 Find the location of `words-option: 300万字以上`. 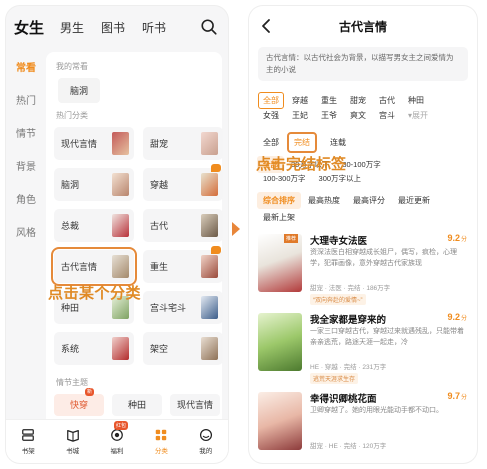

words-option: 300万字以上 is located at coordinates (340, 178).